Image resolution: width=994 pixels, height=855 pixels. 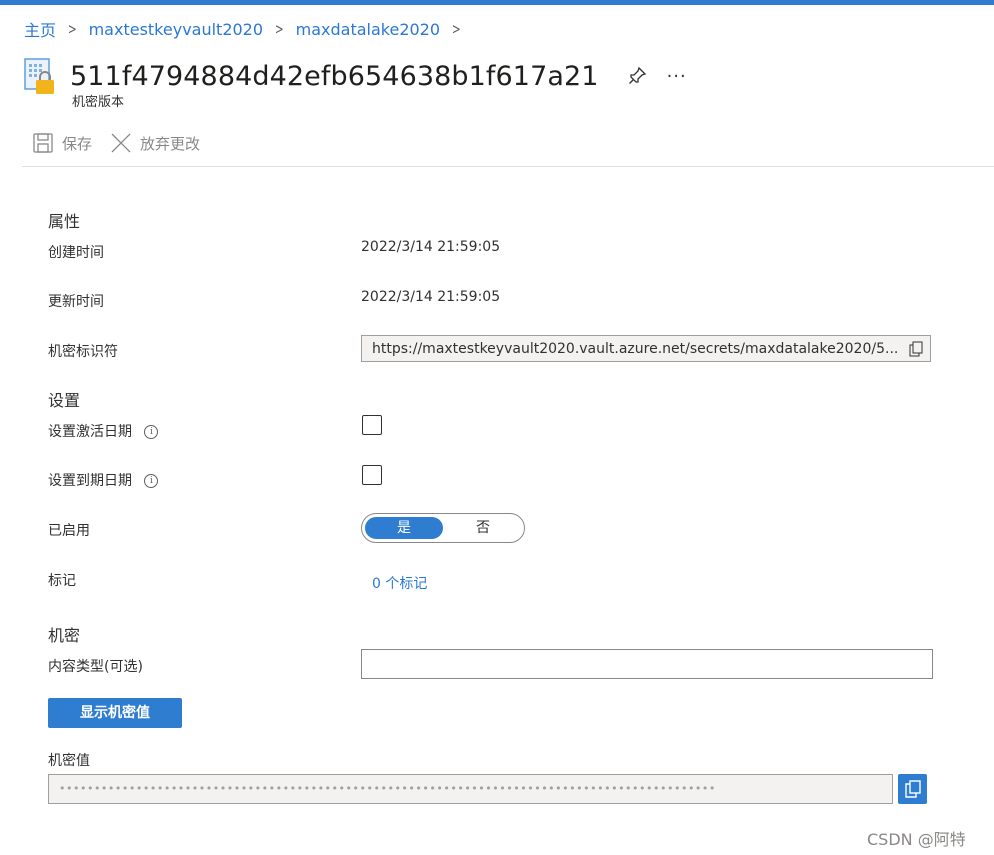 What do you see at coordinates (404, 528) in the screenshot?
I see `enabled-yes-option: 是` at bounding box center [404, 528].